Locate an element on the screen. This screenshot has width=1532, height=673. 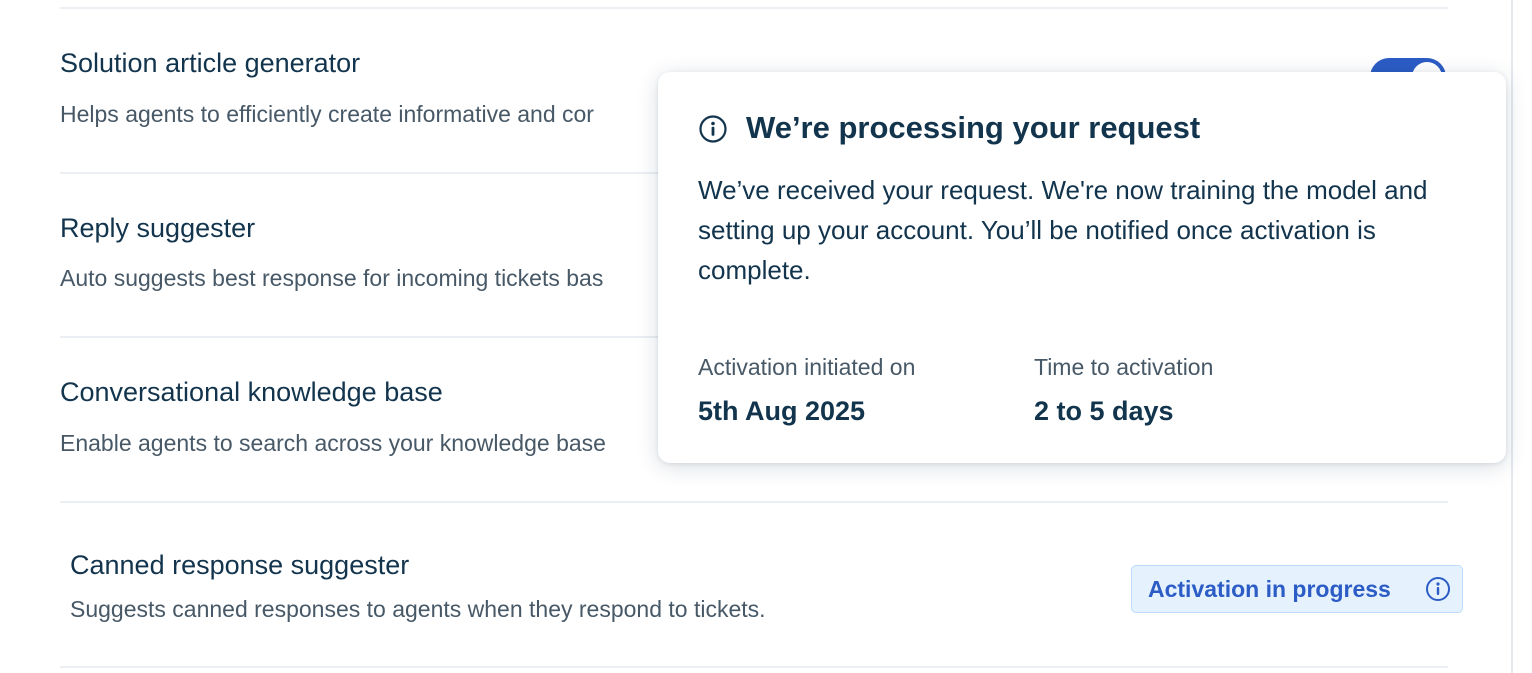
activation-initiated-label: Activation initiated on is located at coordinates (807, 367).